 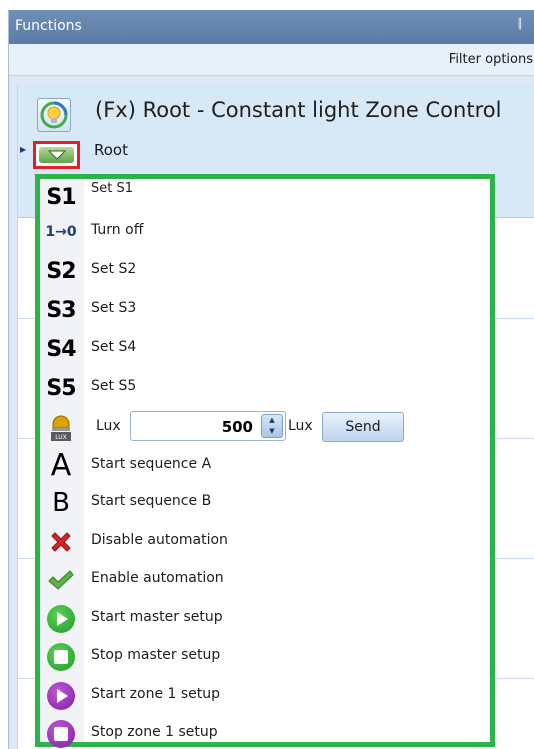 What do you see at coordinates (54, 115) in the screenshot?
I see `constant-light-bulb-icon` at bounding box center [54, 115].